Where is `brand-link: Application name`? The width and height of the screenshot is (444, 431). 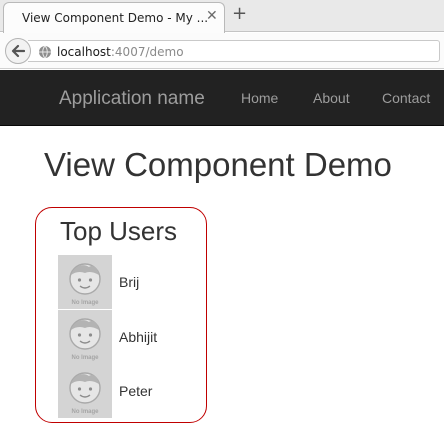
brand-link: Application name is located at coordinates (132, 99).